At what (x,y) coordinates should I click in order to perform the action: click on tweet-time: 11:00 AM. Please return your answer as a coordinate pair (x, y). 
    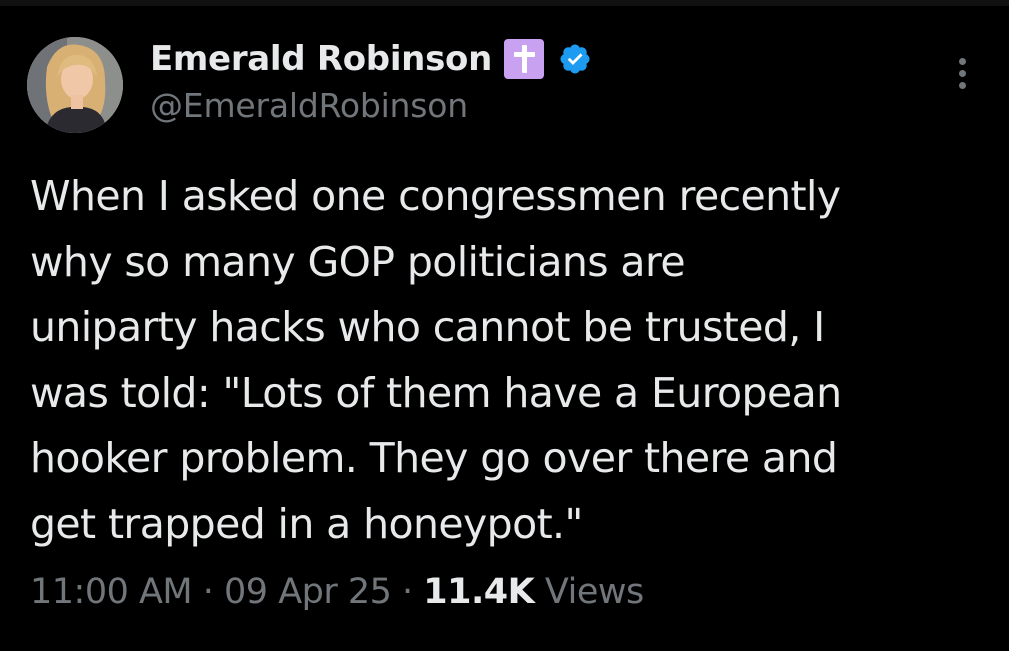
    Looking at the image, I should click on (111, 592).